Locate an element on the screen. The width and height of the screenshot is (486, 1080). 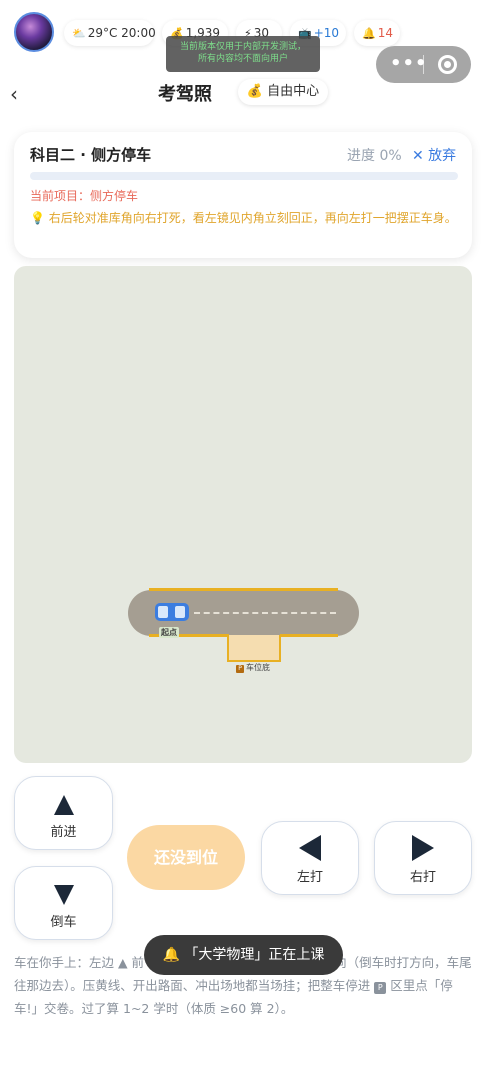
forward-button: 前进 is located at coordinates (63, 813).